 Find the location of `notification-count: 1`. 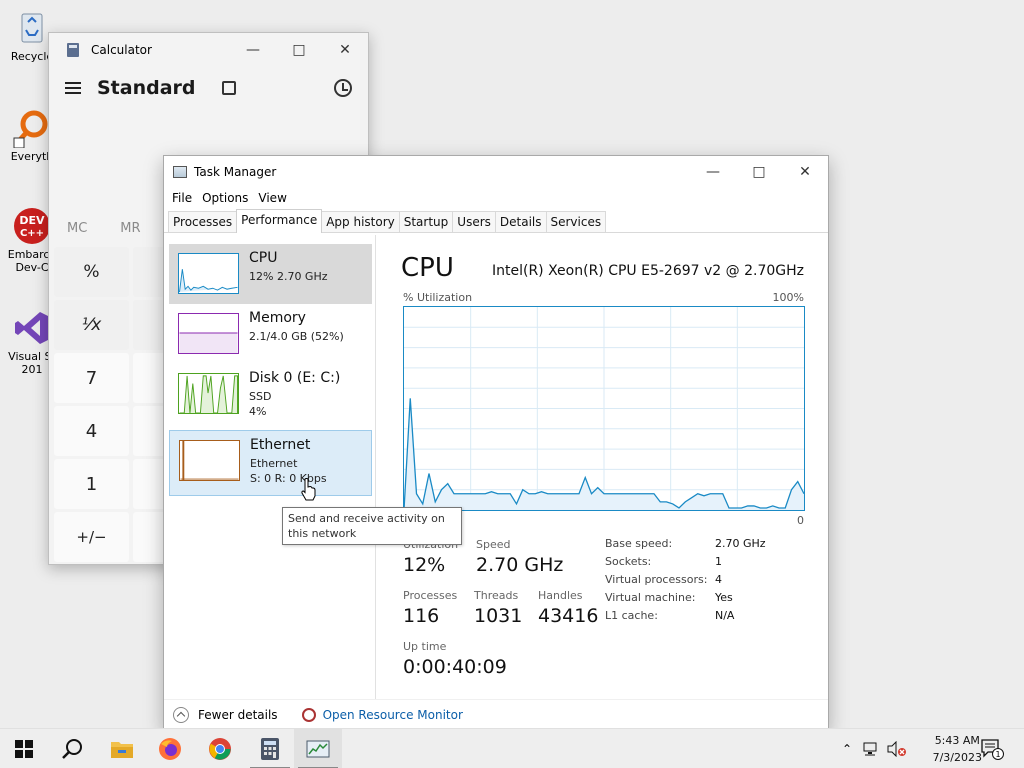

notification-count: 1 is located at coordinates (997, 754).